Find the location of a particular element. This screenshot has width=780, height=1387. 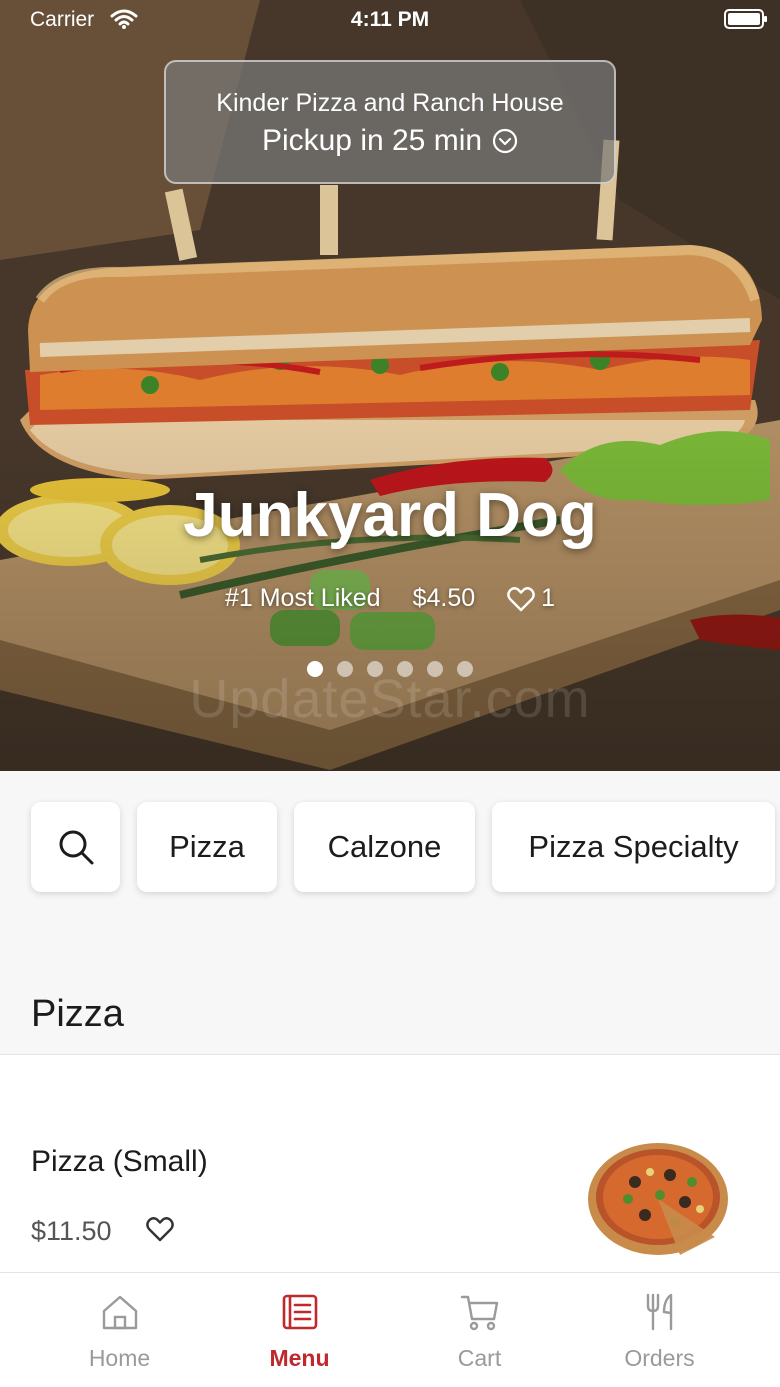

menu-book-icon is located at coordinates (300, 1312).